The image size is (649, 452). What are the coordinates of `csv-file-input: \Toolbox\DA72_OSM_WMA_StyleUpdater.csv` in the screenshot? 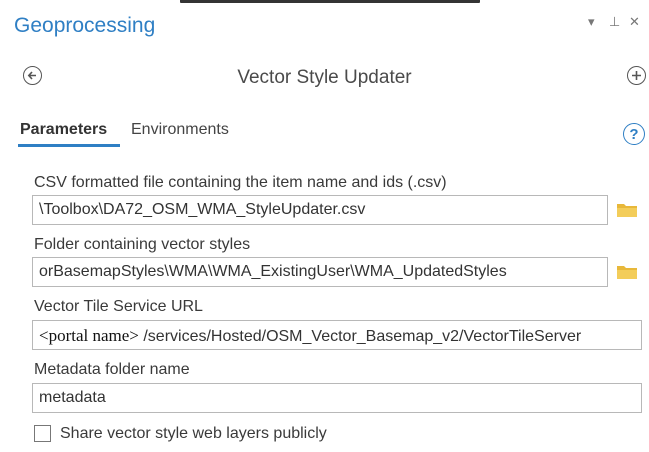 It's located at (320, 210).